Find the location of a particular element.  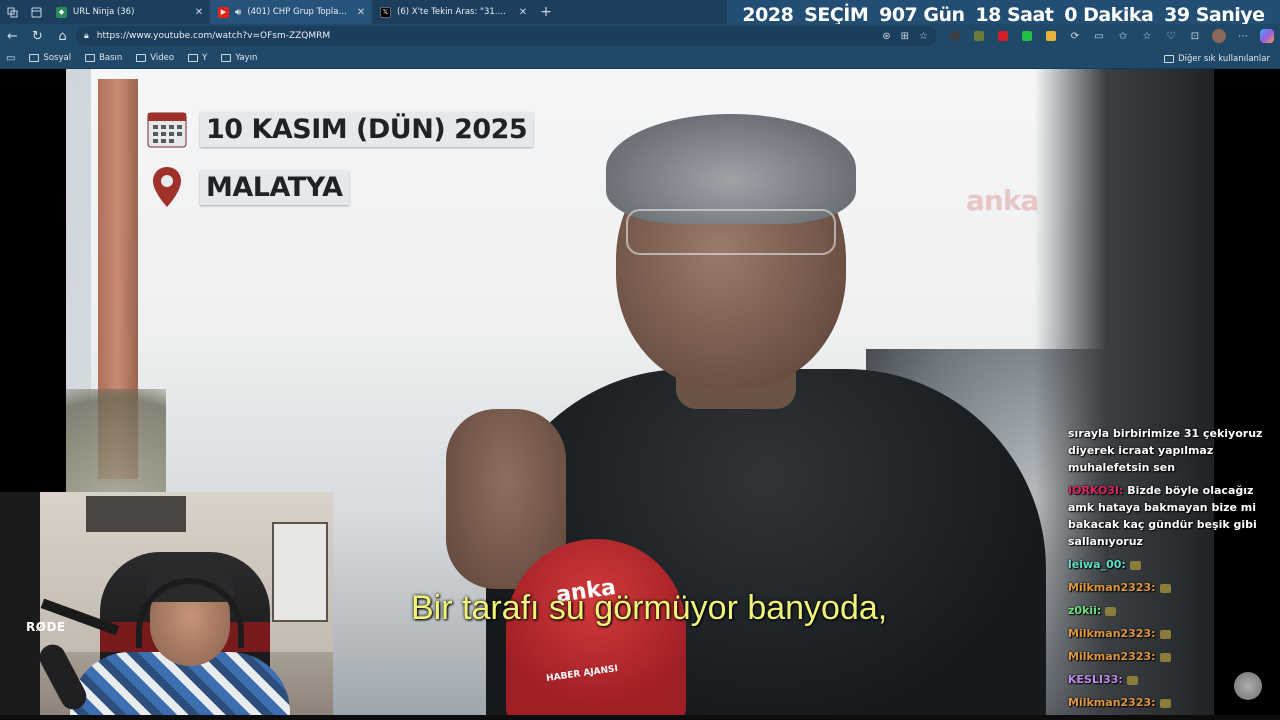

bookmark-folder-sosyal: Sosyal is located at coordinates (50, 58).